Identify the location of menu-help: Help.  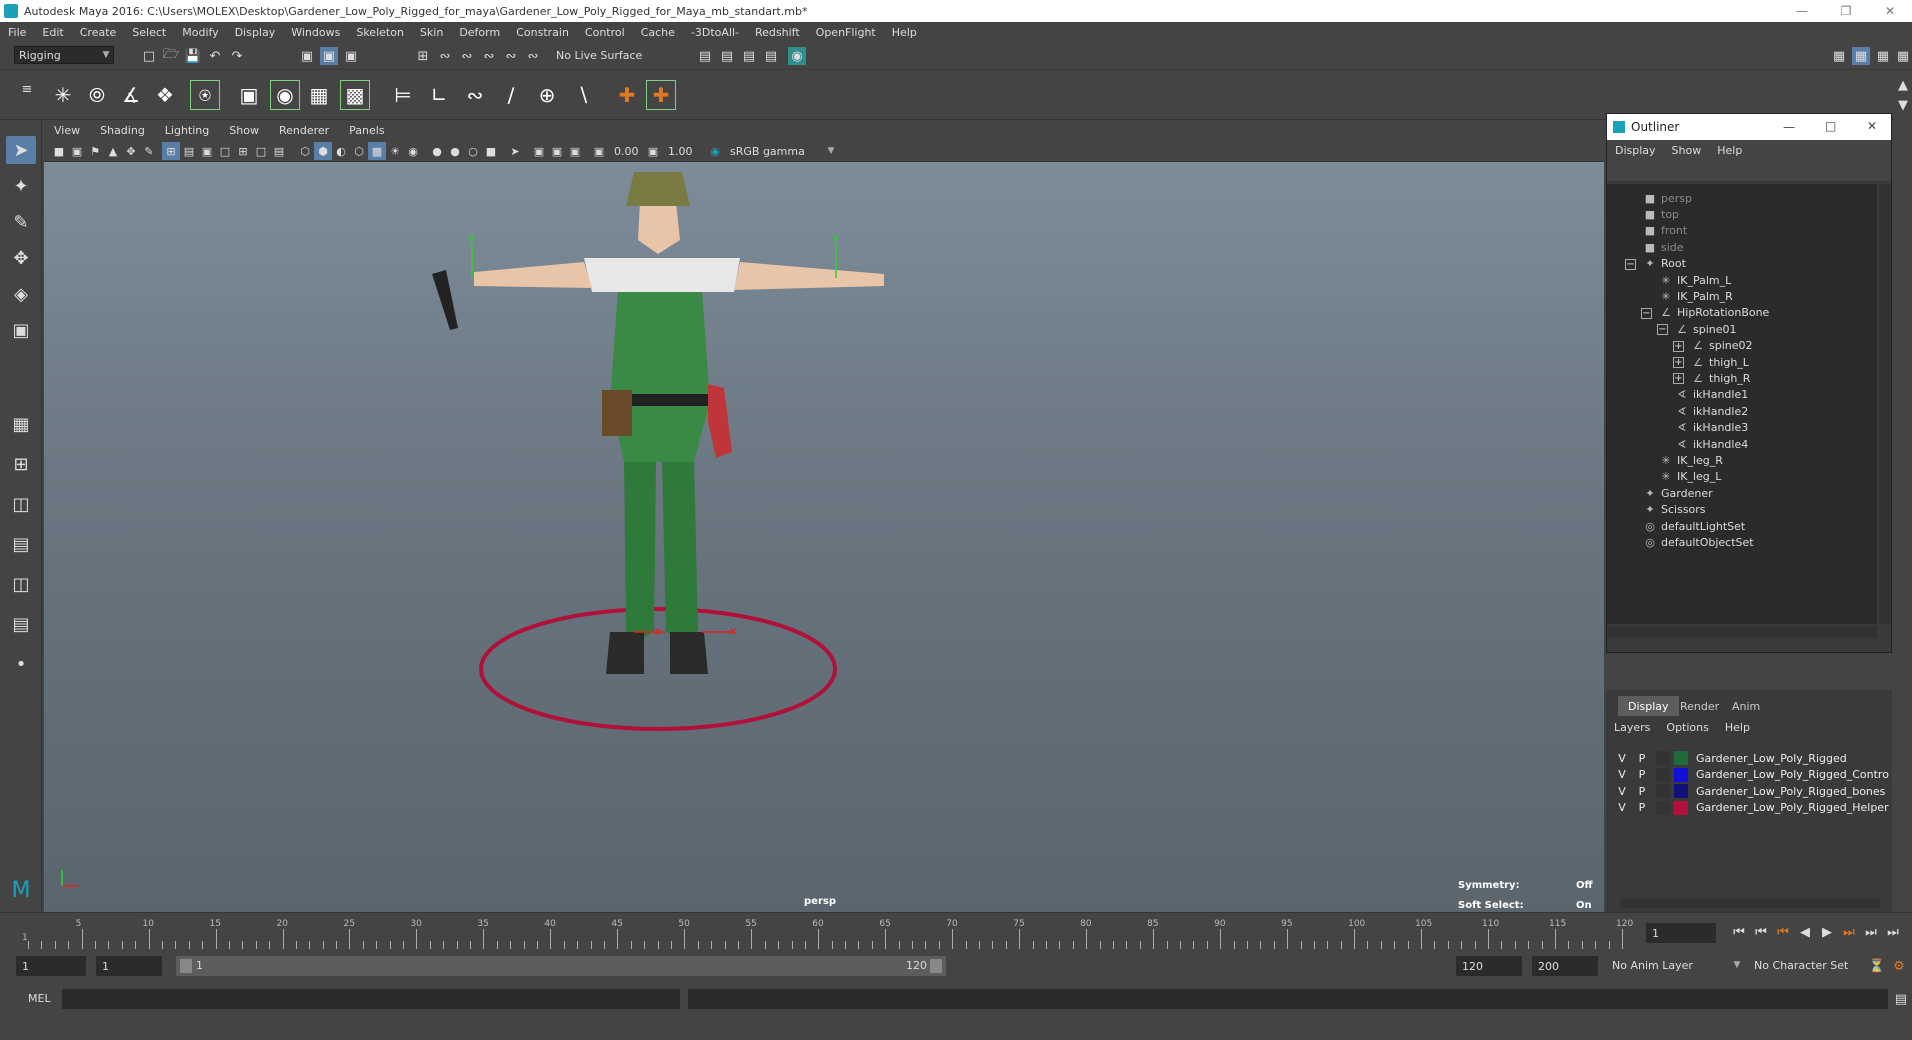
(904, 32).